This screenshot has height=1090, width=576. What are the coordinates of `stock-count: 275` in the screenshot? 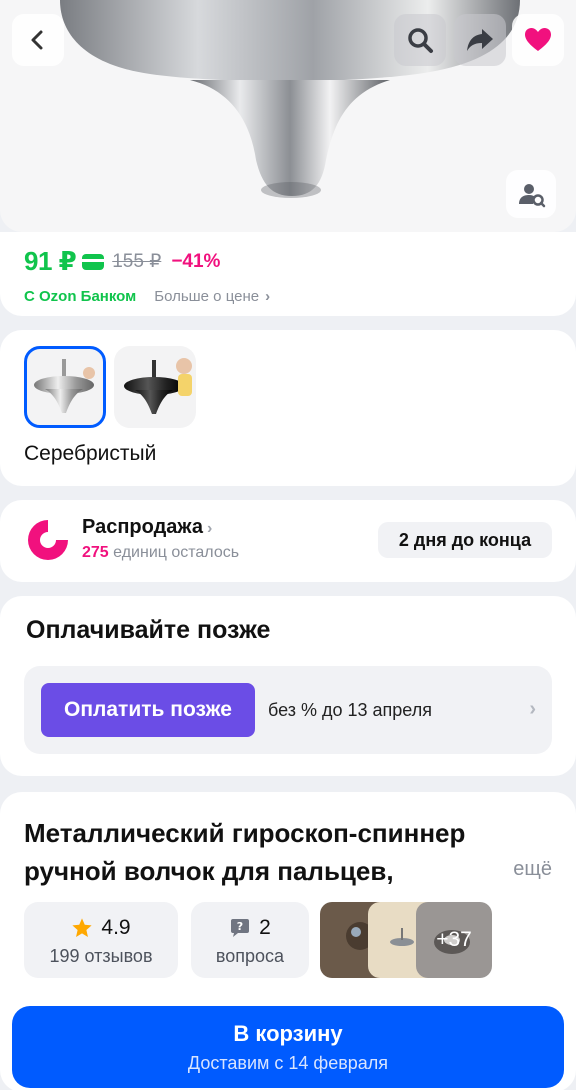 It's located at (95, 552).